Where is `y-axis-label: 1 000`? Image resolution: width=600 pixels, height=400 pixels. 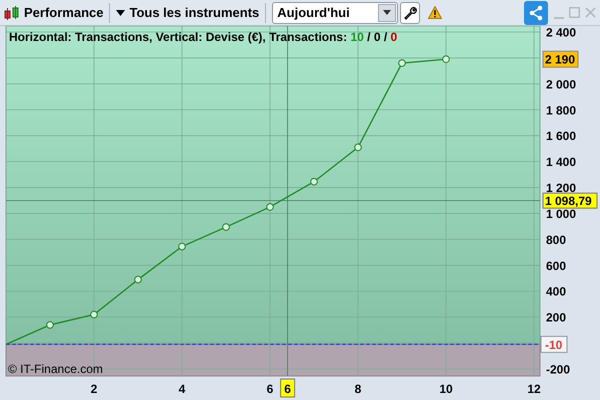
y-axis-label: 1 000 is located at coordinates (561, 213).